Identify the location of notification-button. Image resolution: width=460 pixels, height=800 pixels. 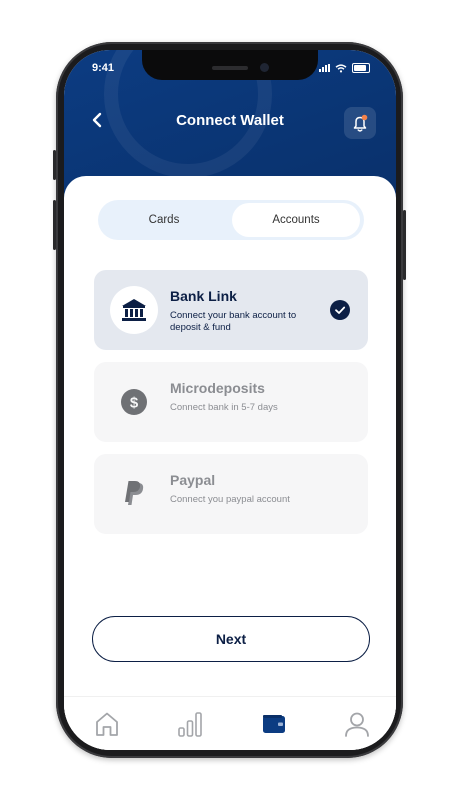
(360, 123).